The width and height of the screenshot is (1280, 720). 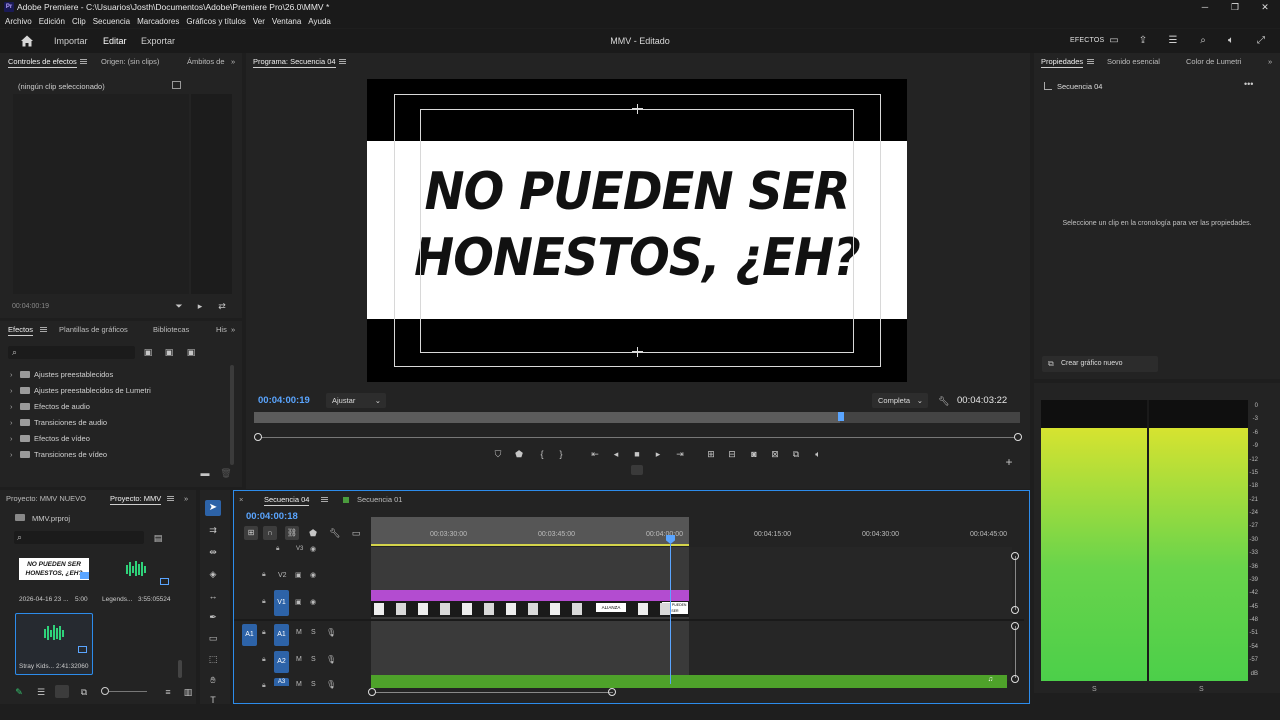 What do you see at coordinates (356, 533) in the screenshot?
I see `captions-icon: ▭` at bounding box center [356, 533].